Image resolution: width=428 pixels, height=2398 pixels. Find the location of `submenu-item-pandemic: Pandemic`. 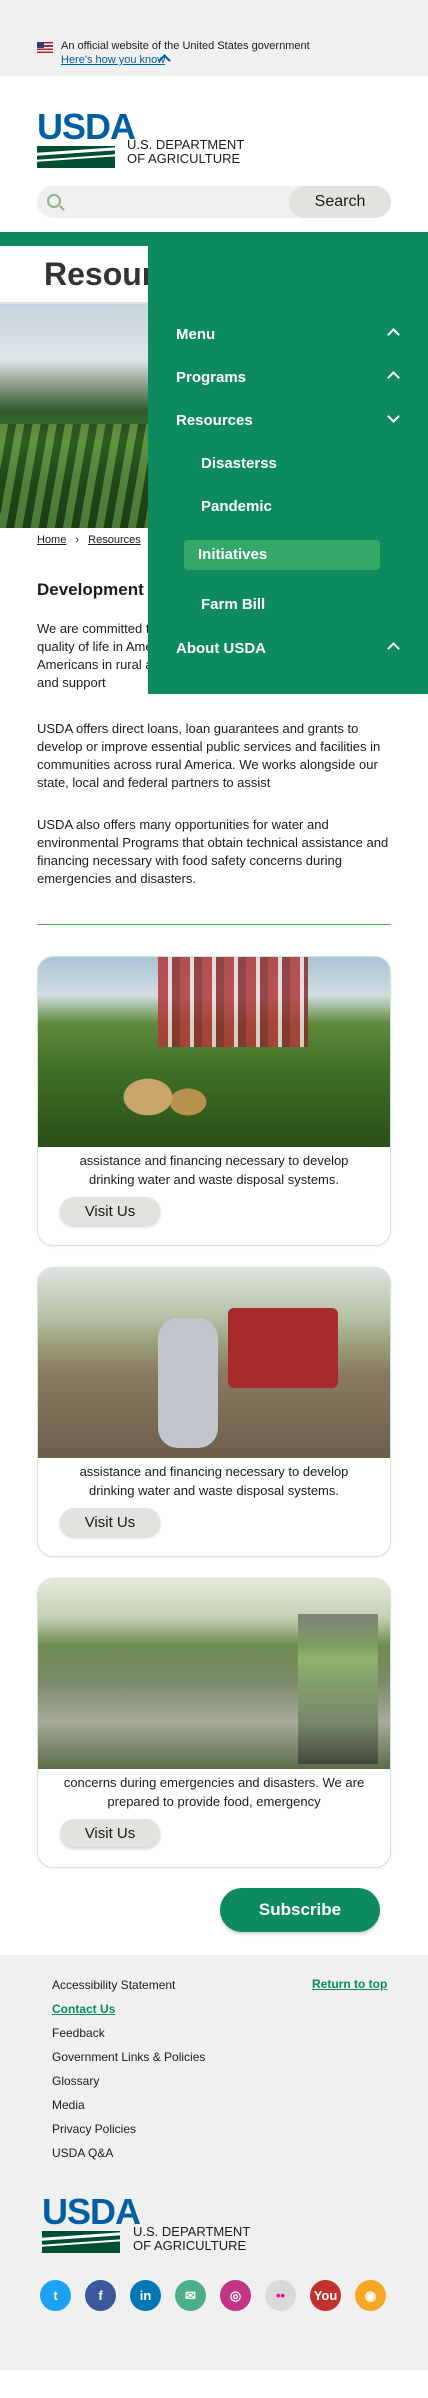

submenu-item-pandemic: Pandemic is located at coordinates (236, 506).